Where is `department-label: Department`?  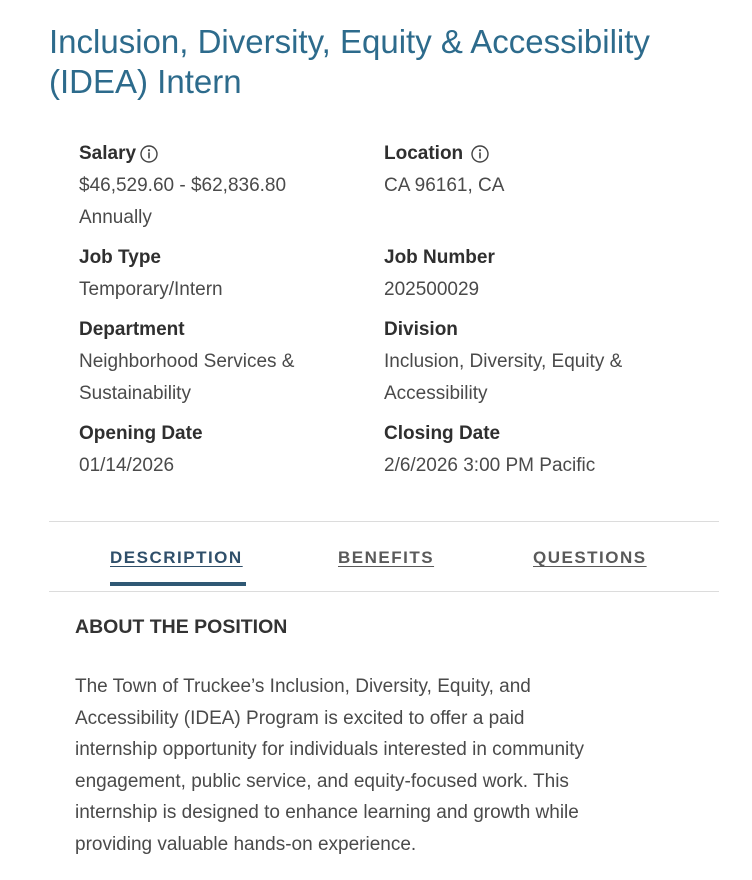
department-label: Department is located at coordinates (132, 329).